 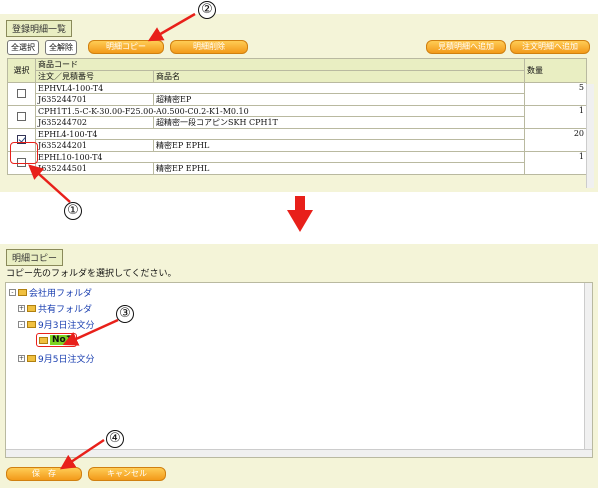 I want to click on callout-1: ①, so click(x=73, y=211).